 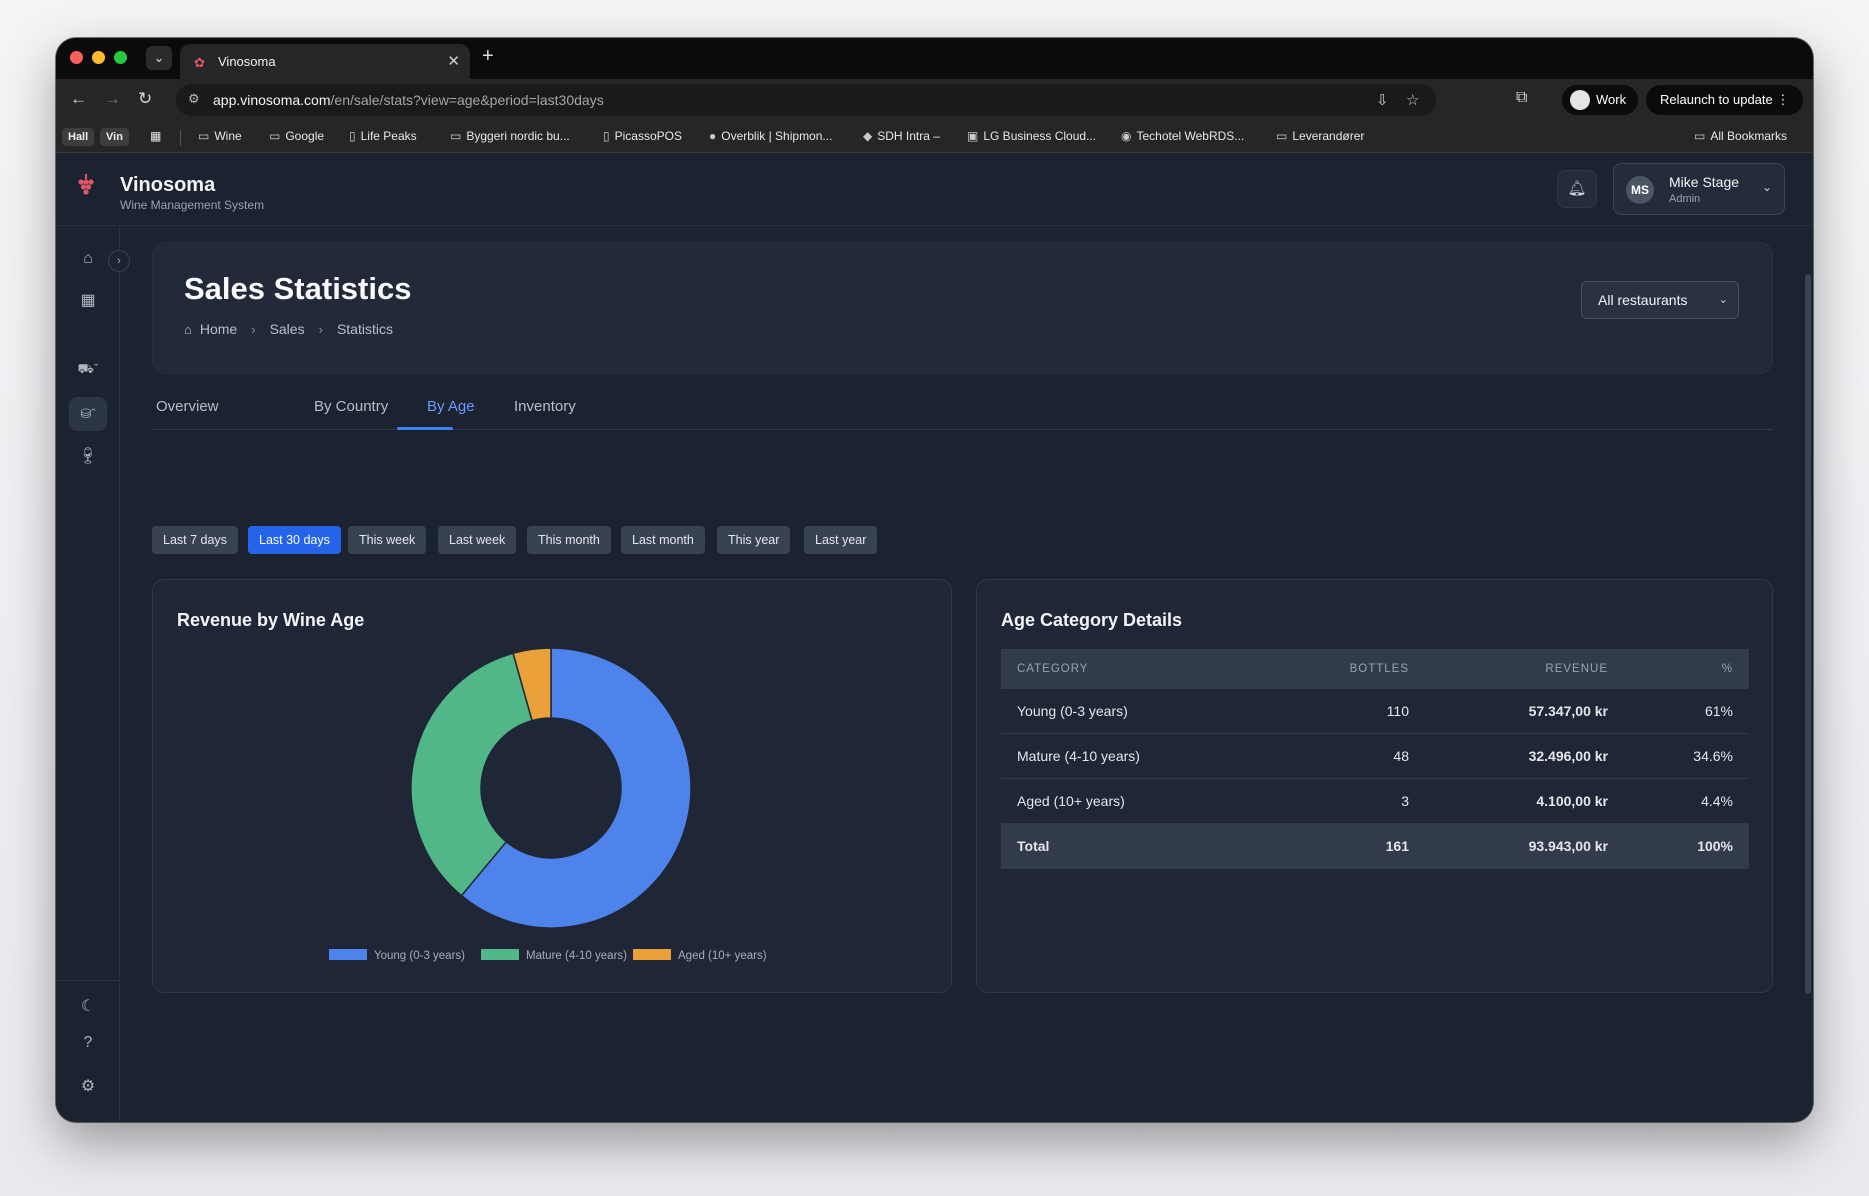 What do you see at coordinates (1725, 100) in the screenshot?
I see `relaunch-button: Relaunch to update ⋮` at bounding box center [1725, 100].